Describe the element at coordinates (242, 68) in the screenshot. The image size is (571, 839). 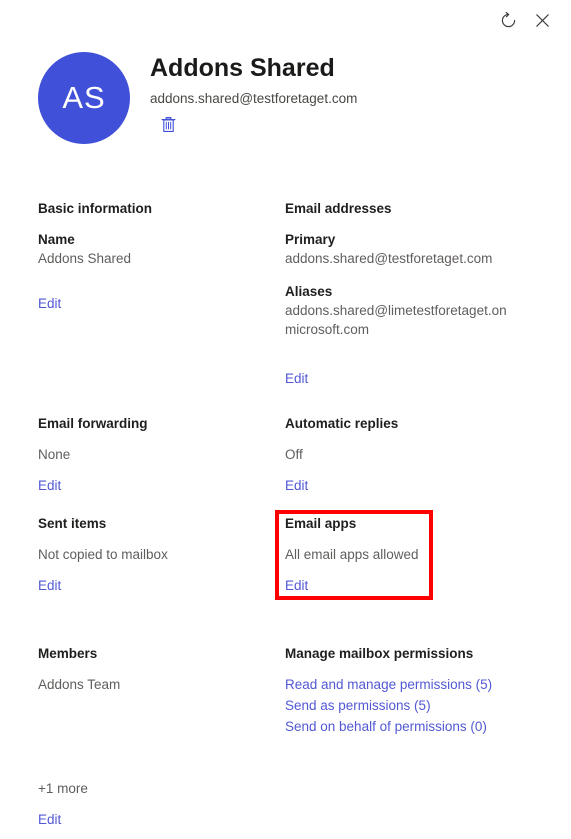
I see `page-title: Addons Shared` at that location.